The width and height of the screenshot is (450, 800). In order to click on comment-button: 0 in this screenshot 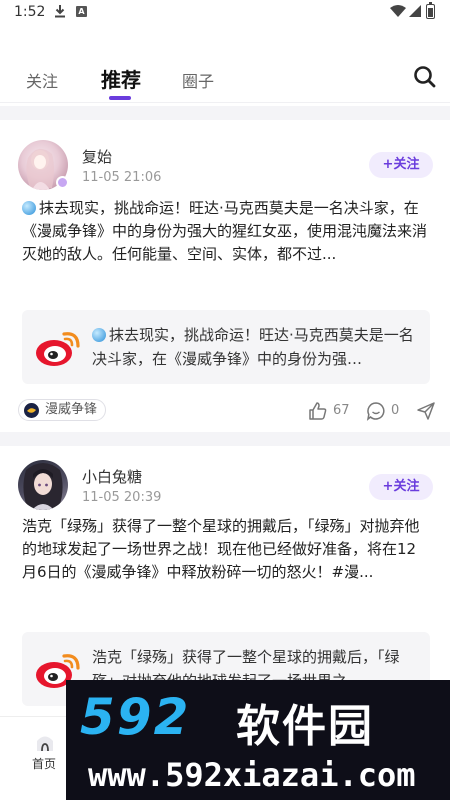, I will do `click(384, 411)`.